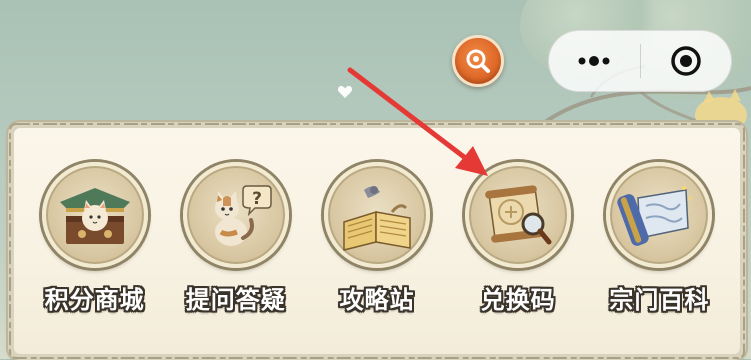  What do you see at coordinates (377, 300) in the screenshot?
I see `menu-item-label: 攻略站` at bounding box center [377, 300].